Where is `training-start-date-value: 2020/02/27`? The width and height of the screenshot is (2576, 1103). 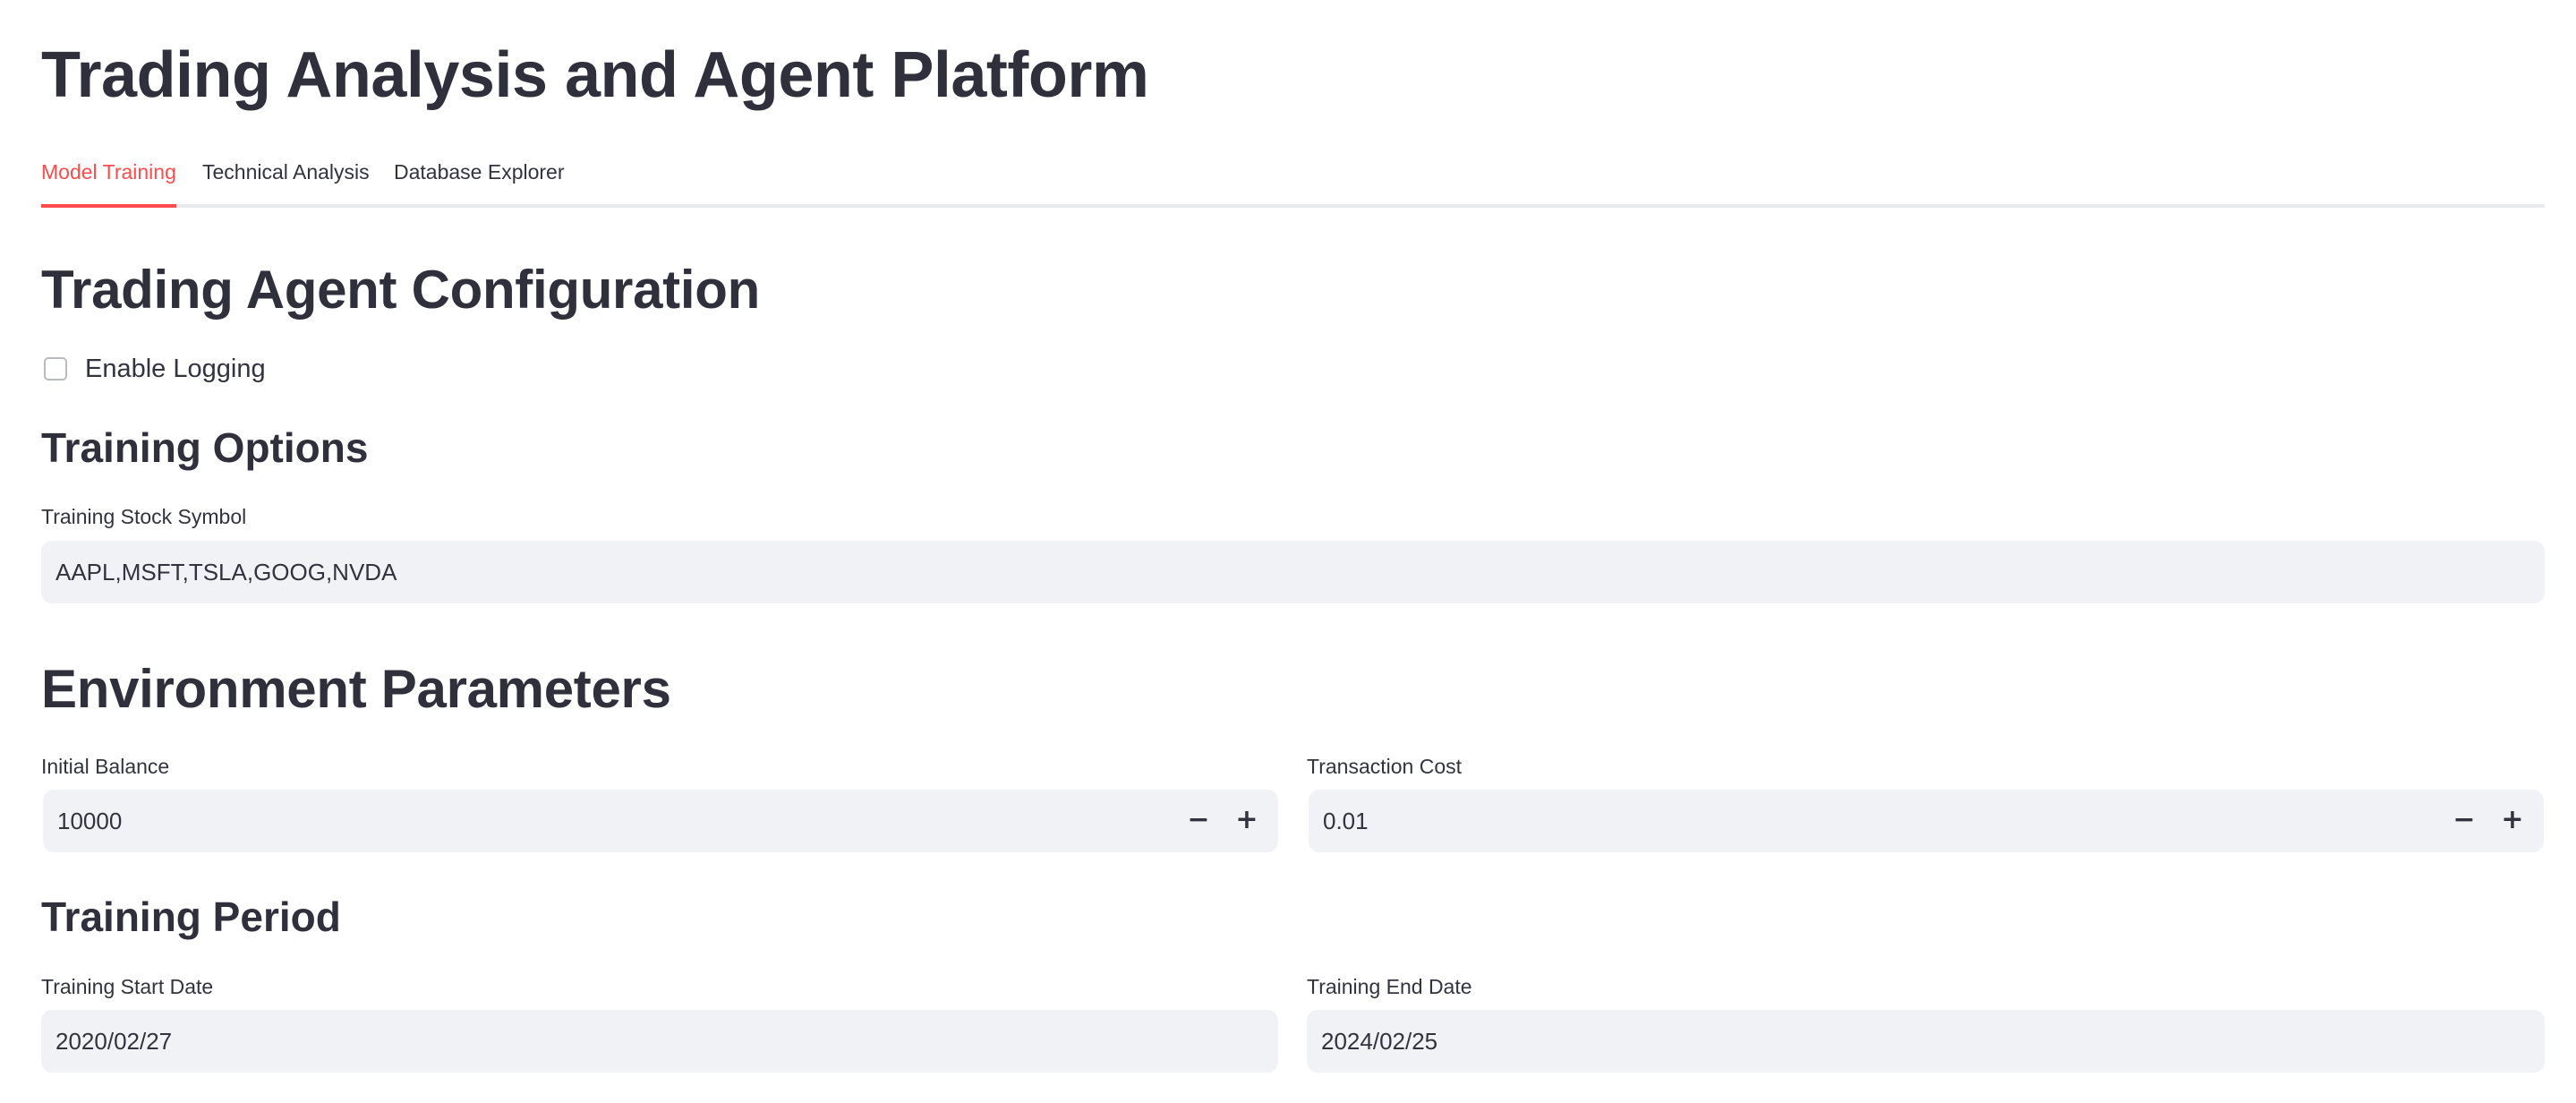 training-start-date-value: 2020/02/27 is located at coordinates (114, 1041).